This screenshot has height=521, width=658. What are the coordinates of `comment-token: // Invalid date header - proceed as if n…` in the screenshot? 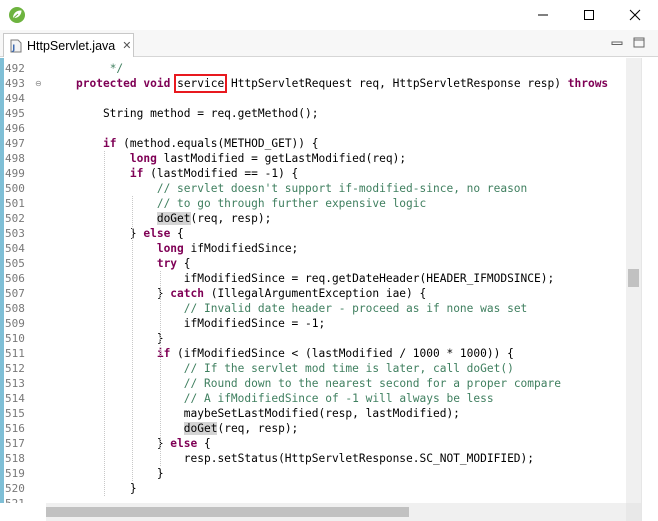 It's located at (355, 308).